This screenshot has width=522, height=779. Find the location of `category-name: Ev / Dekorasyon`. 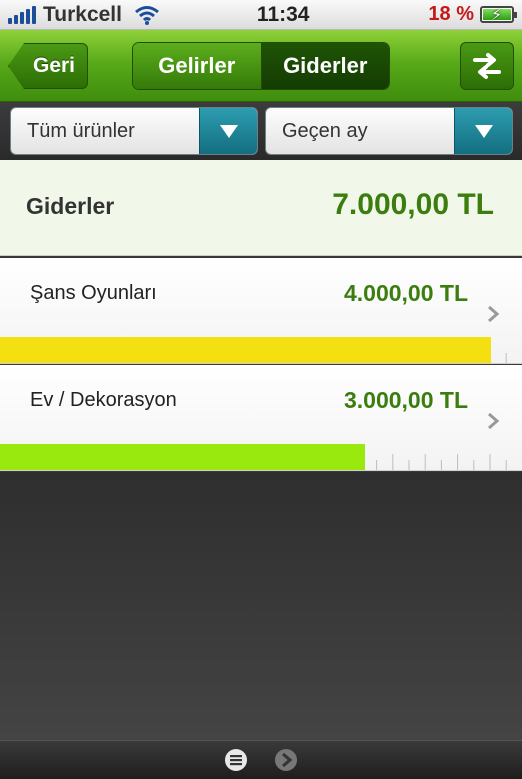

category-name: Ev / Dekorasyon is located at coordinates (103, 400).